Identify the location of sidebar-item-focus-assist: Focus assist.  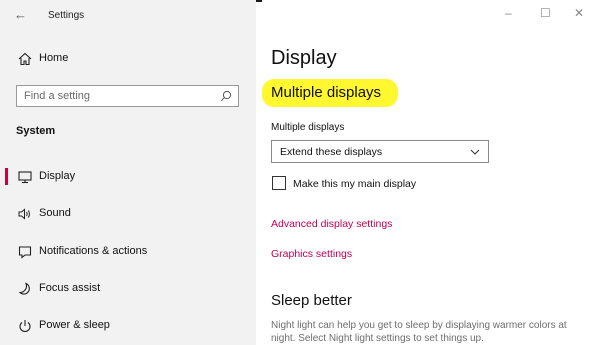
(128, 290).